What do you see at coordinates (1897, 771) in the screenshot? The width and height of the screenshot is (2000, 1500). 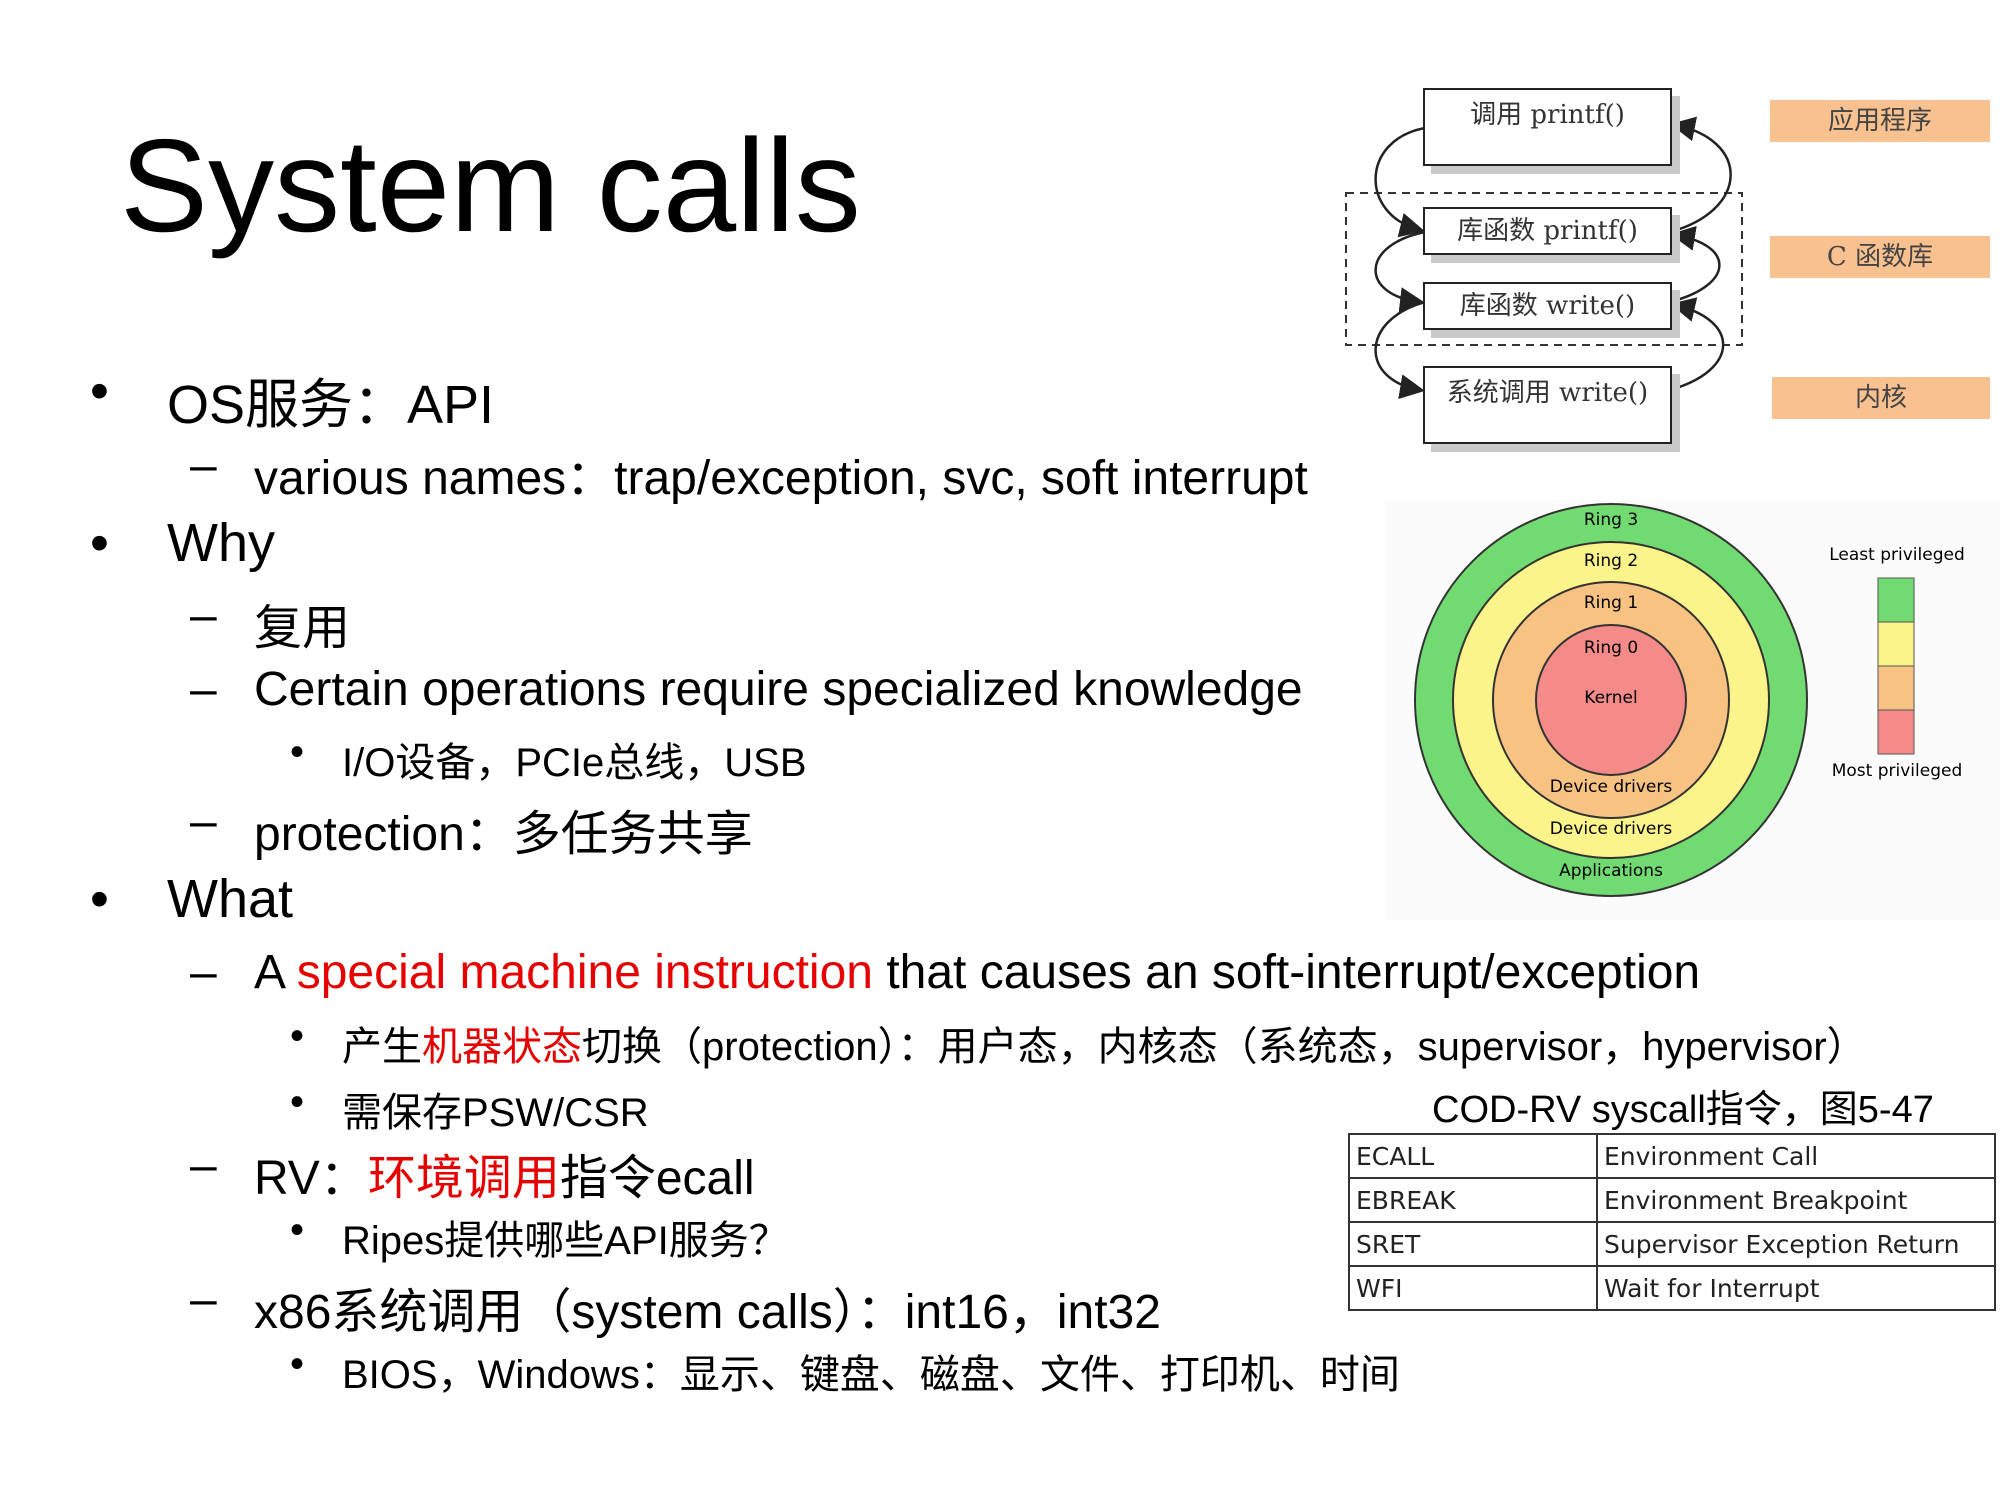 I see `most-privileged-label: Most privileged` at bounding box center [1897, 771].